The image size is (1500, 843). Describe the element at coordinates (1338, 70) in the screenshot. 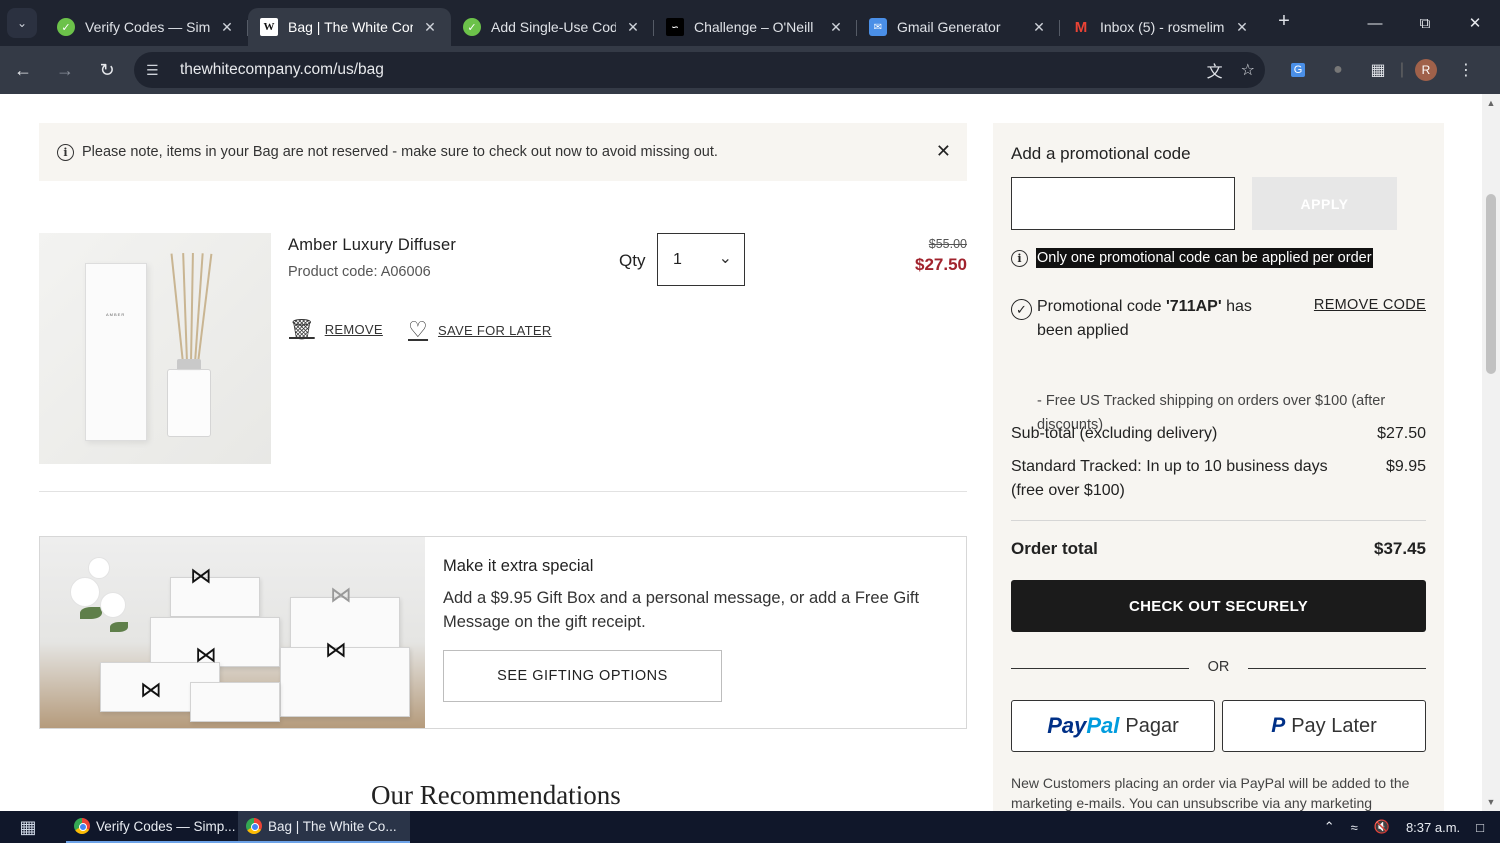

I see `extension-icon: ●` at that location.